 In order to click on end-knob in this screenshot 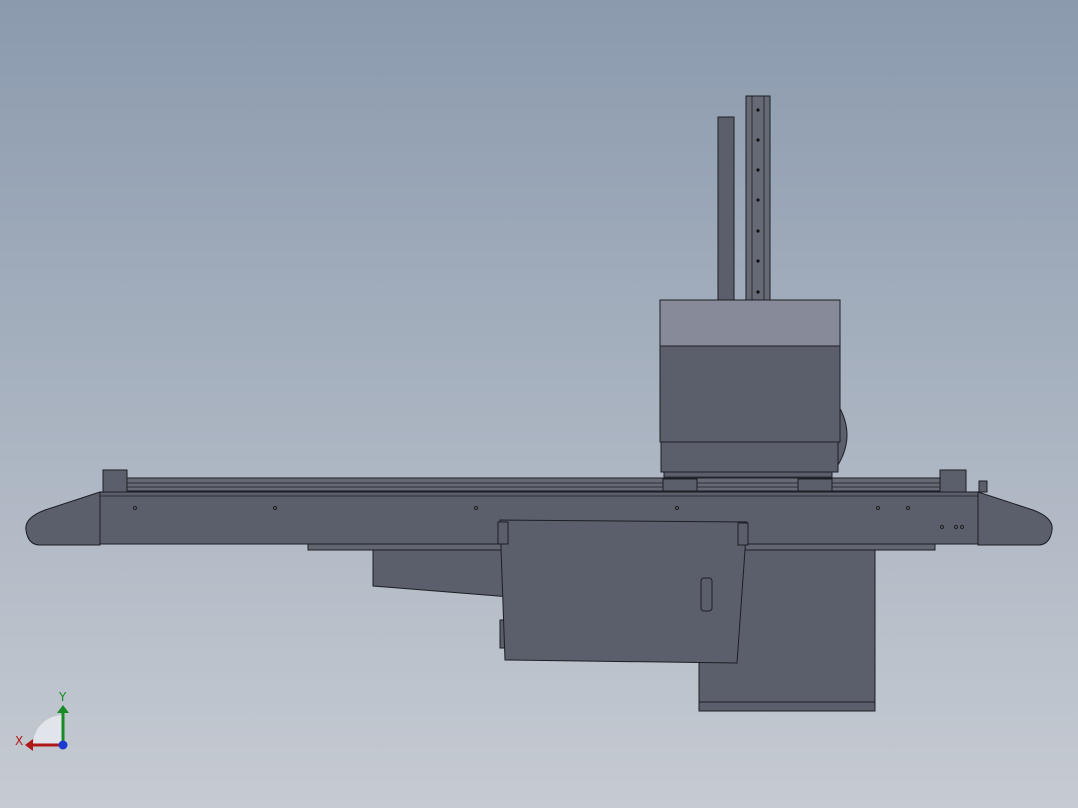, I will do `click(983, 486)`.